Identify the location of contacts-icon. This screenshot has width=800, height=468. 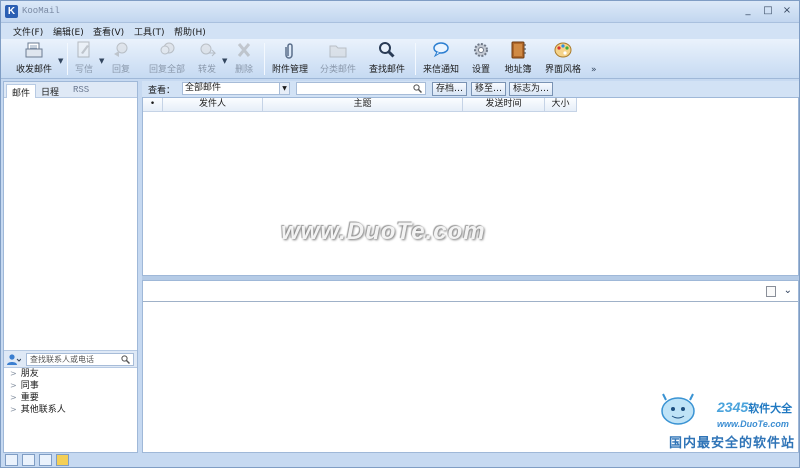
(14, 360).